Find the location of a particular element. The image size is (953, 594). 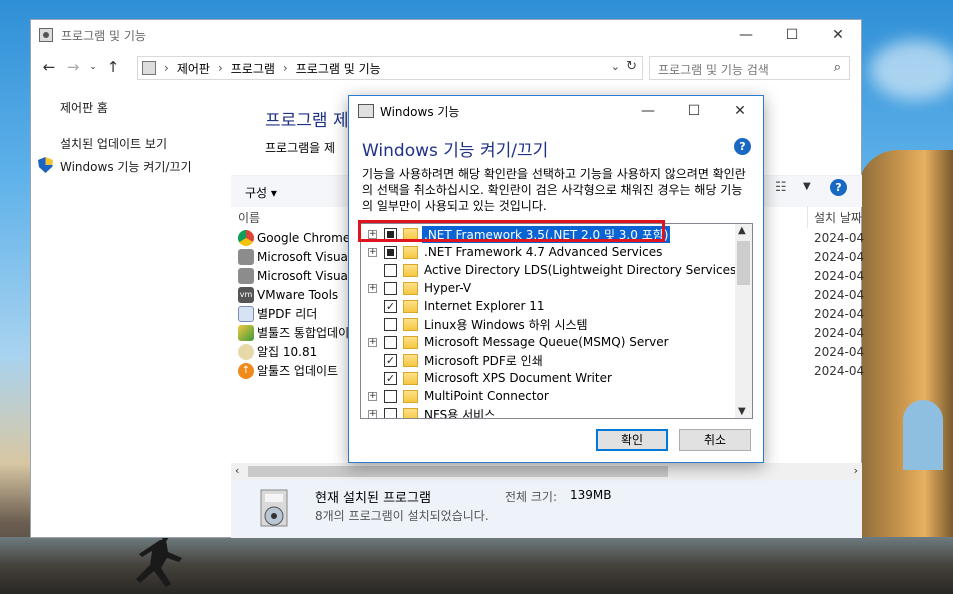

feature-label: Internet Explorer 11 is located at coordinates (484, 306).